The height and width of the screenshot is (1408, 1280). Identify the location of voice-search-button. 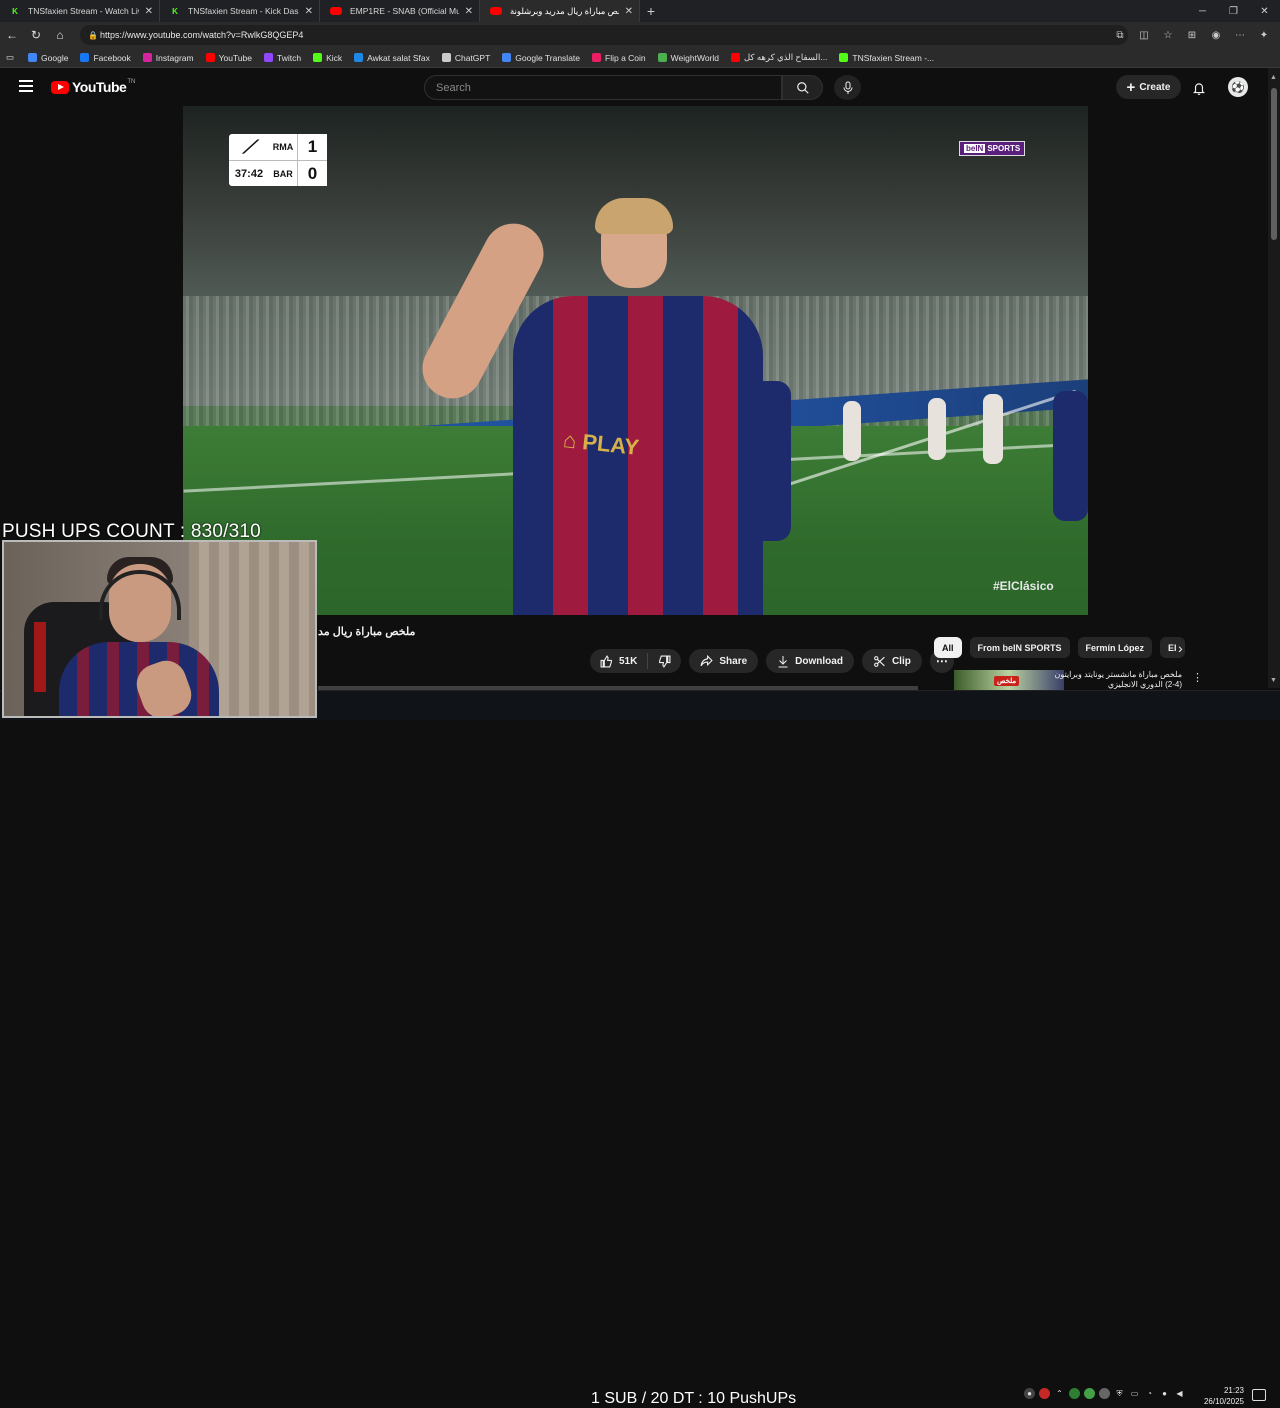
(847, 87).